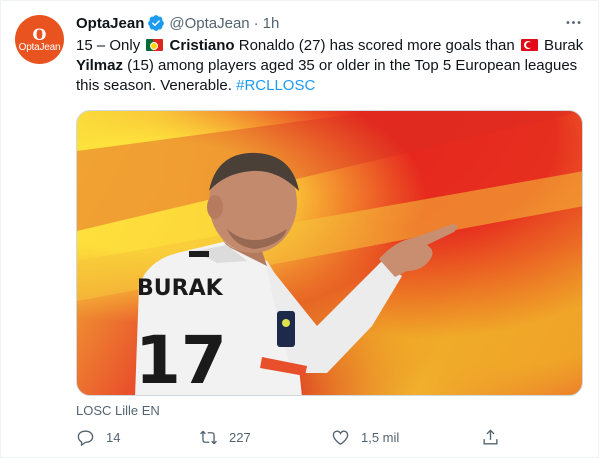  What do you see at coordinates (110, 23) in the screenshot?
I see `display-name: OptaJean` at bounding box center [110, 23].